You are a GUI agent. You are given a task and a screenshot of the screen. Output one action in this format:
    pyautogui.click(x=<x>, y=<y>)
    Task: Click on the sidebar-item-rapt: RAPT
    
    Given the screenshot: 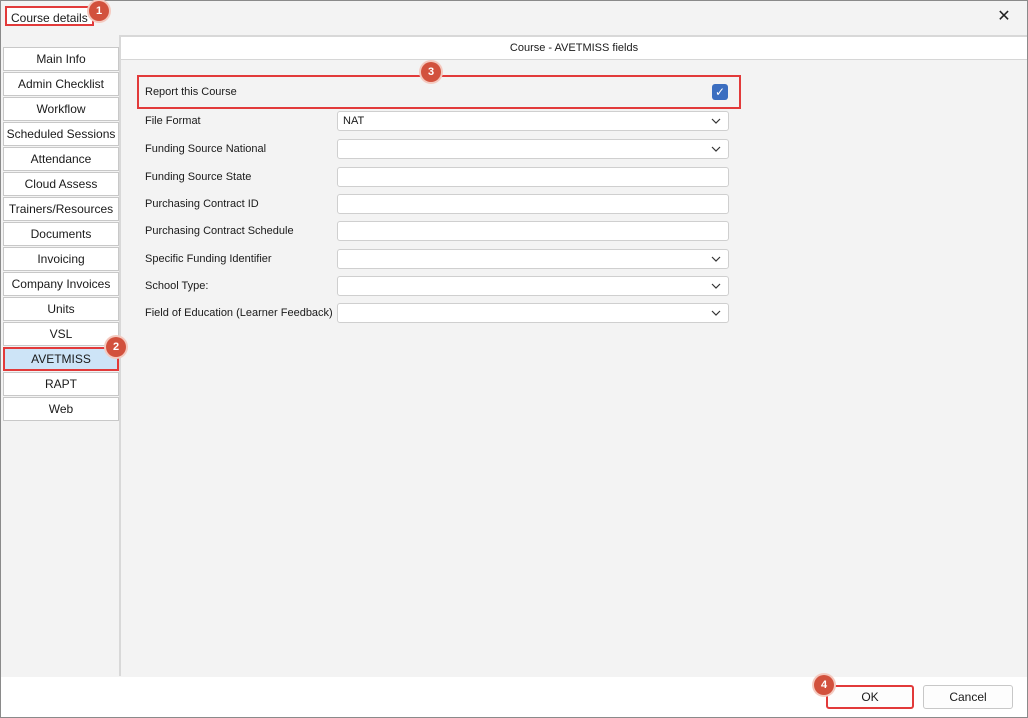 What is the action you would take?
    pyautogui.click(x=61, y=384)
    